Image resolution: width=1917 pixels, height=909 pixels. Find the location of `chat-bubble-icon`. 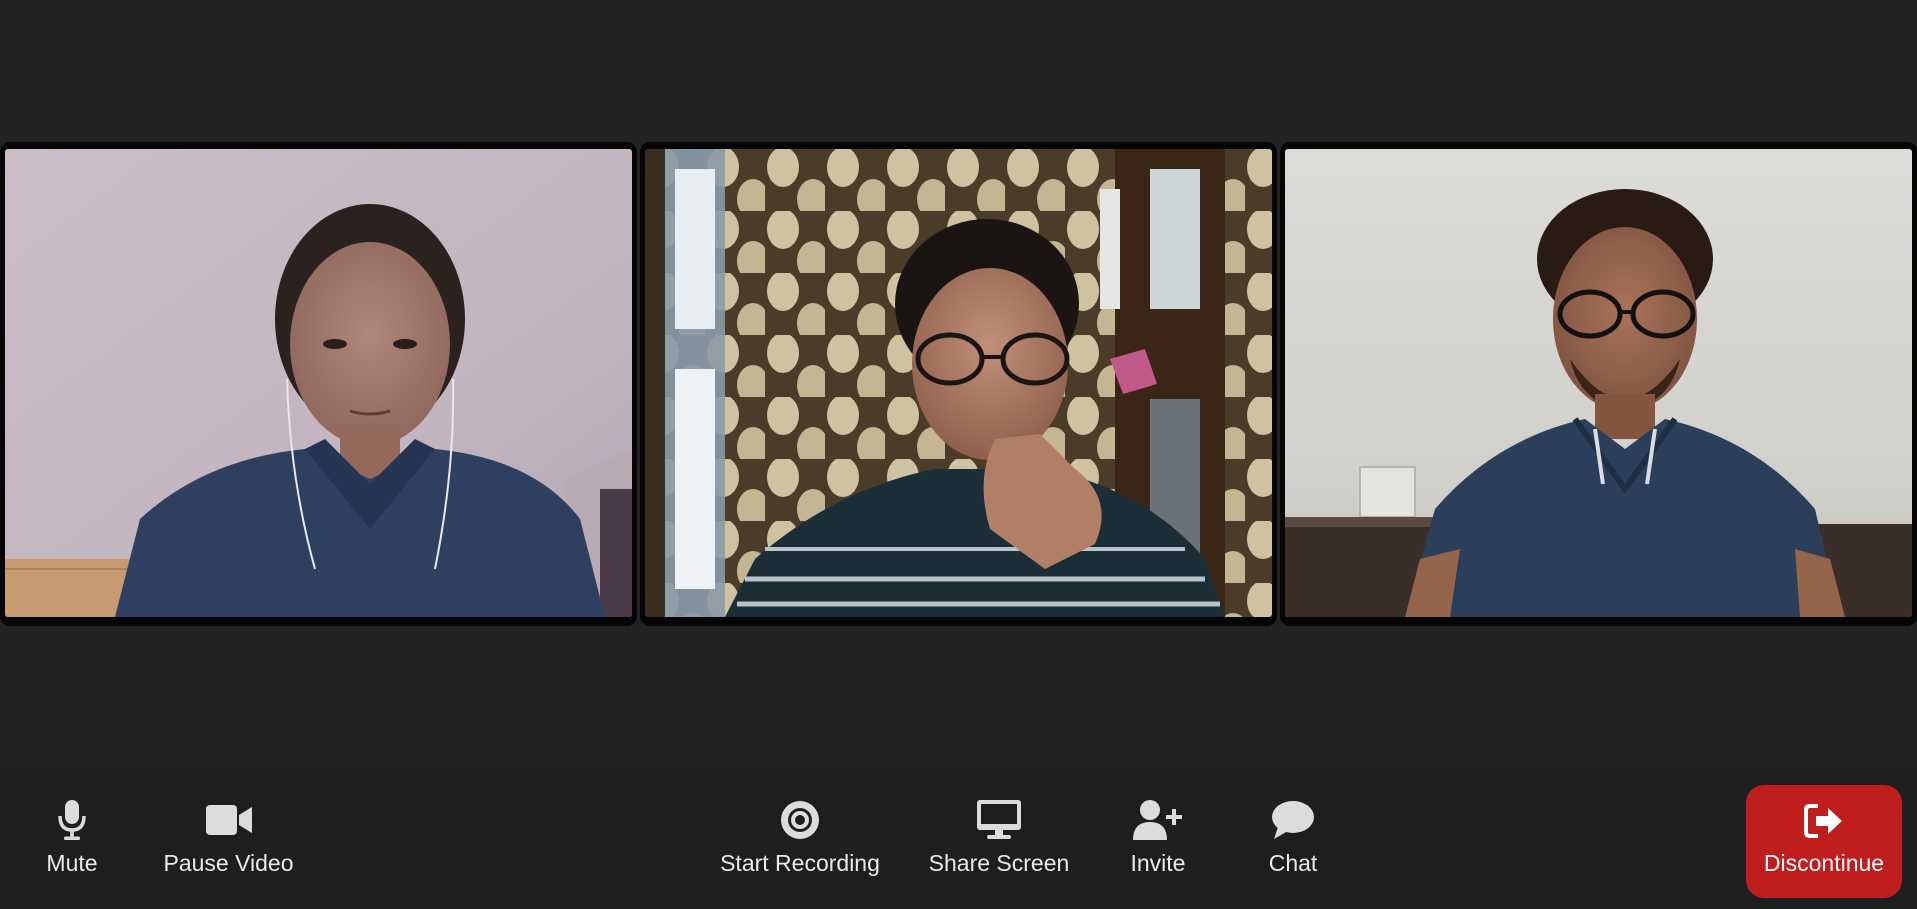

chat-bubble-icon is located at coordinates (1293, 820).